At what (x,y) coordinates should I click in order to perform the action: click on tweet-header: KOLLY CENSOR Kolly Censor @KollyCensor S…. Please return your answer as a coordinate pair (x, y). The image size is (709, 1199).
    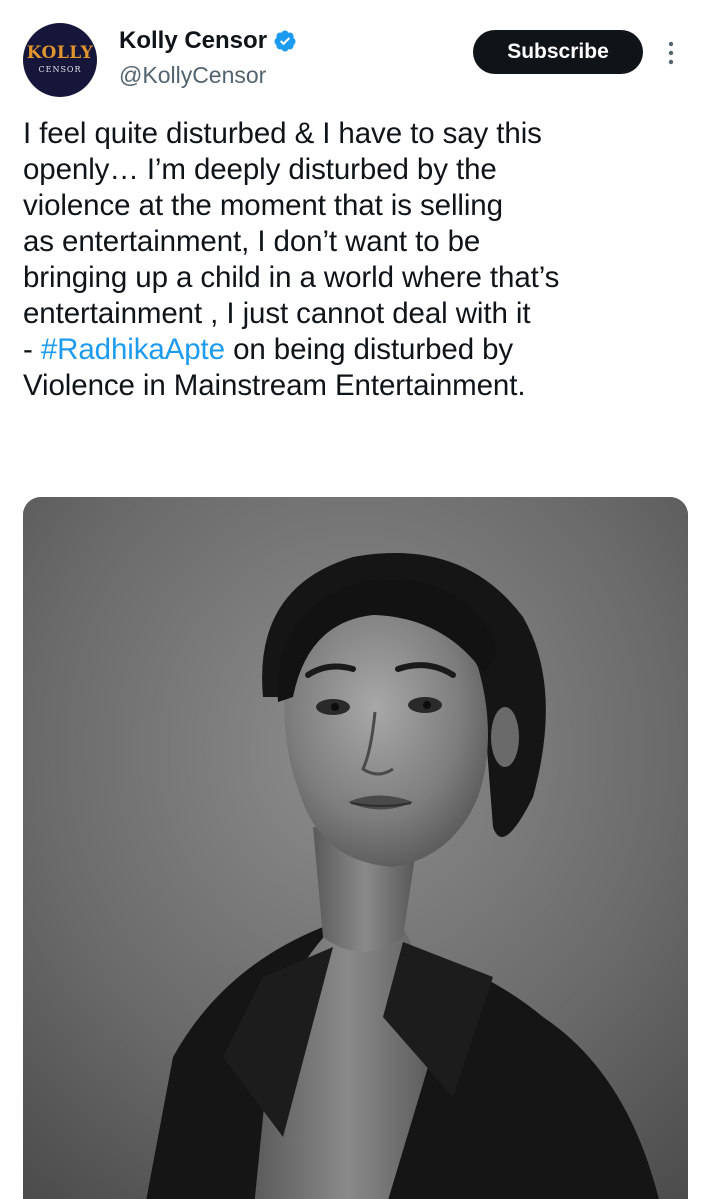
    Looking at the image, I should click on (354, 55).